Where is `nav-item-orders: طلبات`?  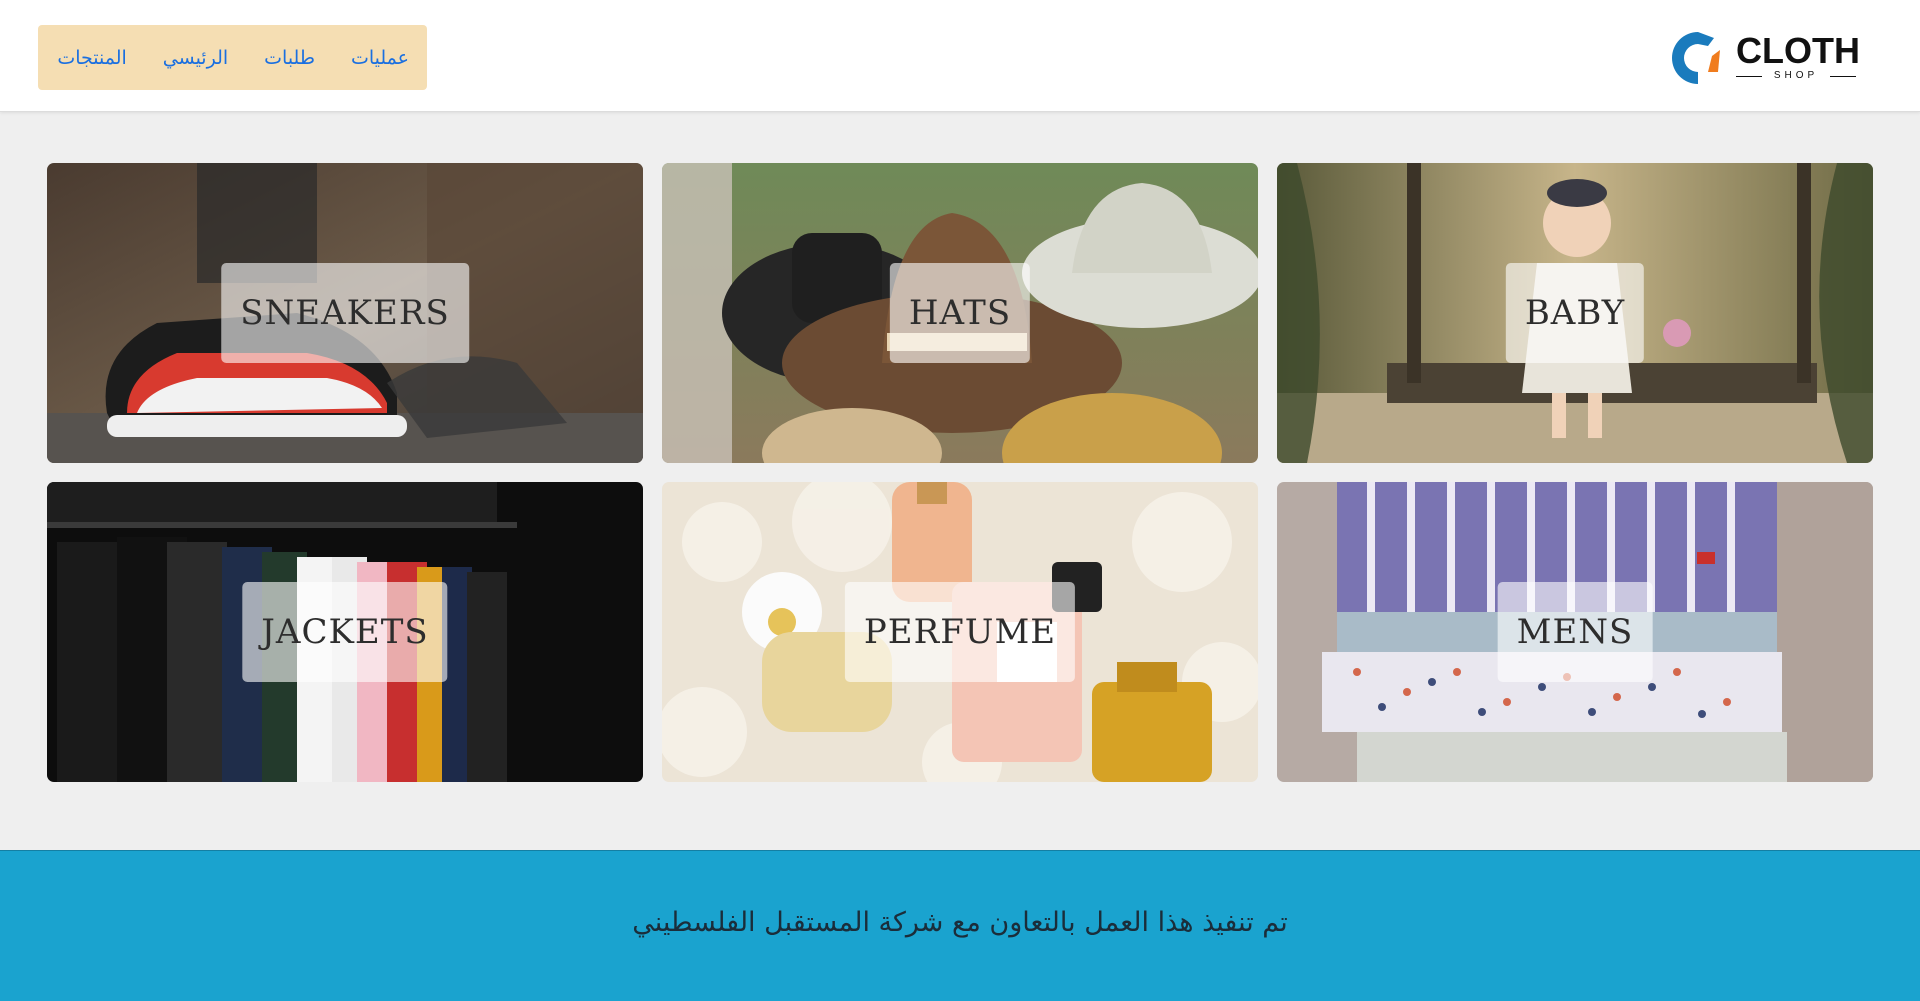 nav-item-orders: طلبات is located at coordinates (289, 58).